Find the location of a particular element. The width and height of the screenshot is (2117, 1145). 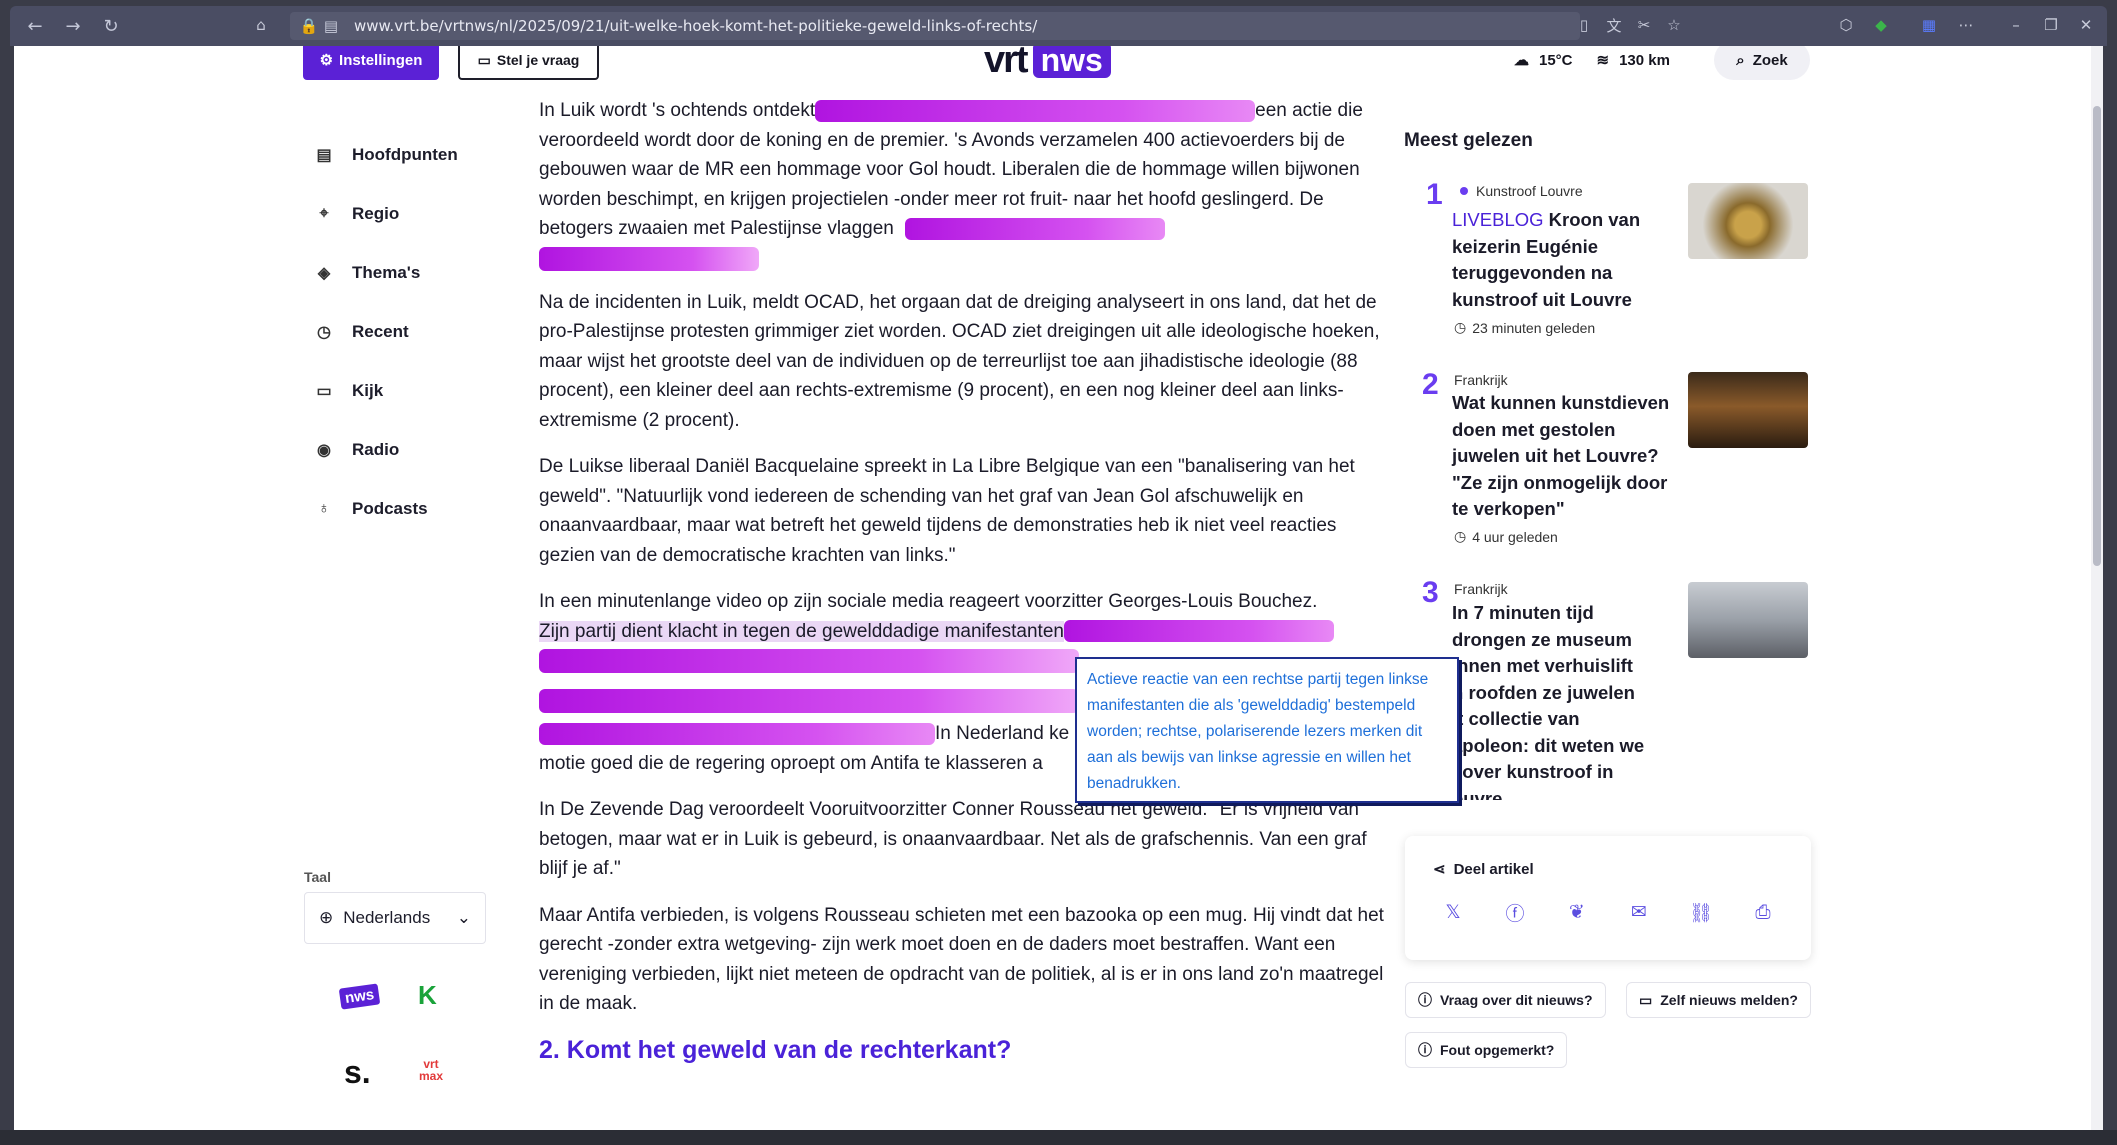

sporza-brand-logo: s. is located at coordinates (357, 1072).